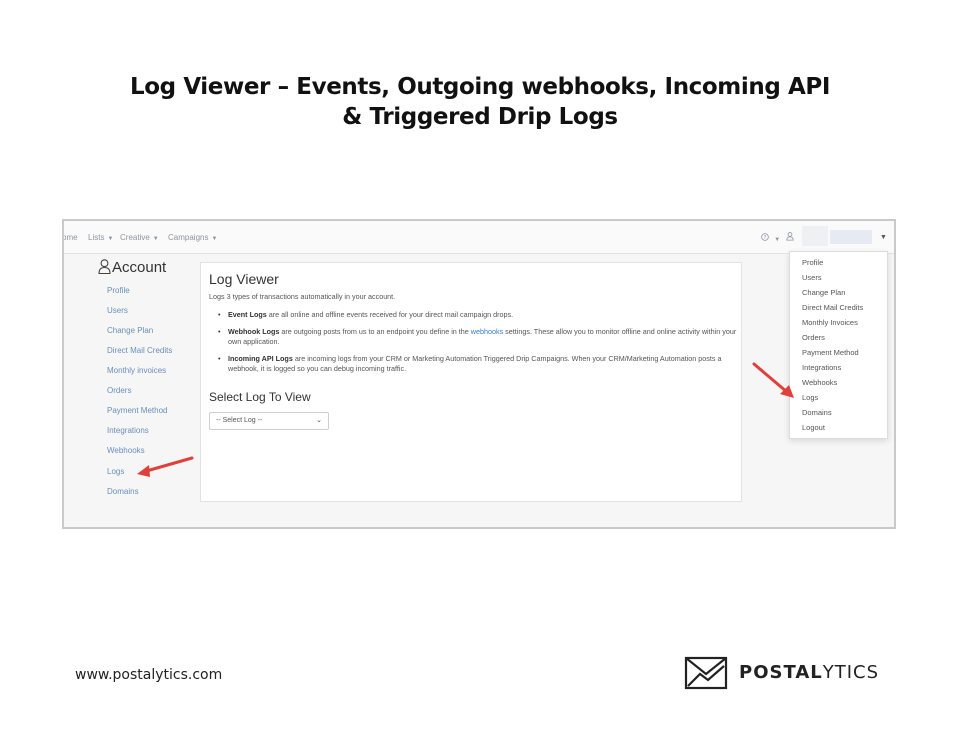 Image resolution: width=960 pixels, height=750 pixels. I want to click on sidebar-item-monthly-invoices: Monthly invoices, so click(136, 370).